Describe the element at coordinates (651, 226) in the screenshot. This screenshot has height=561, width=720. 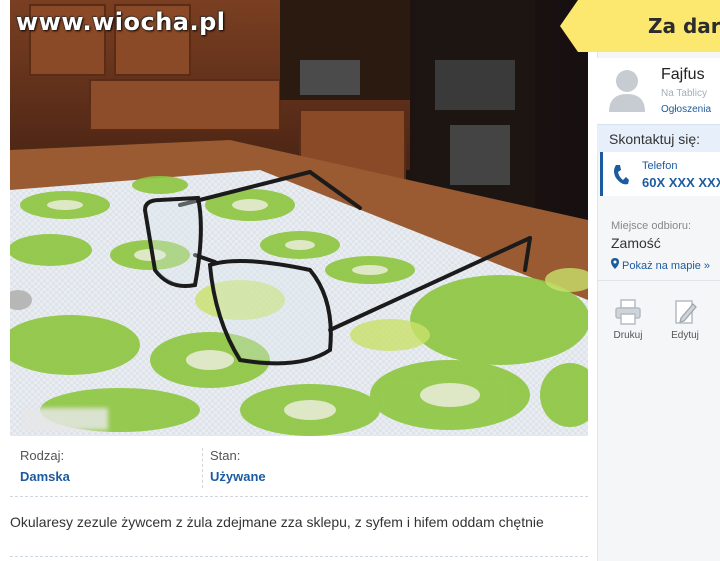
I see `pickup-label: Miejsce odbioru:` at that location.